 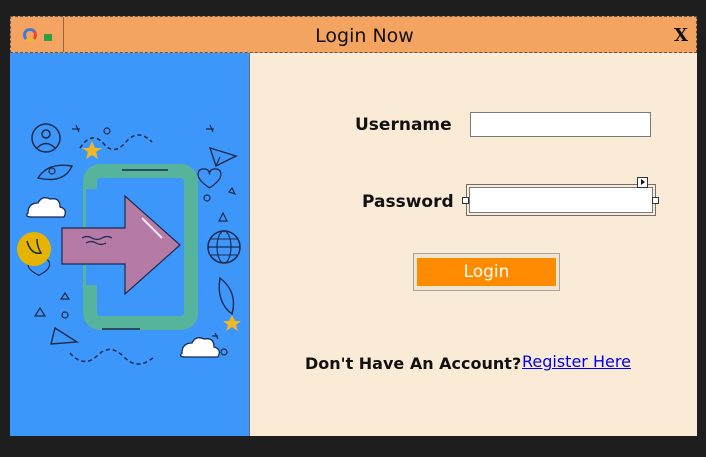 What do you see at coordinates (48, 37) in the screenshot?
I see `app-logo-square-icon` at bounding box center [48, 37].